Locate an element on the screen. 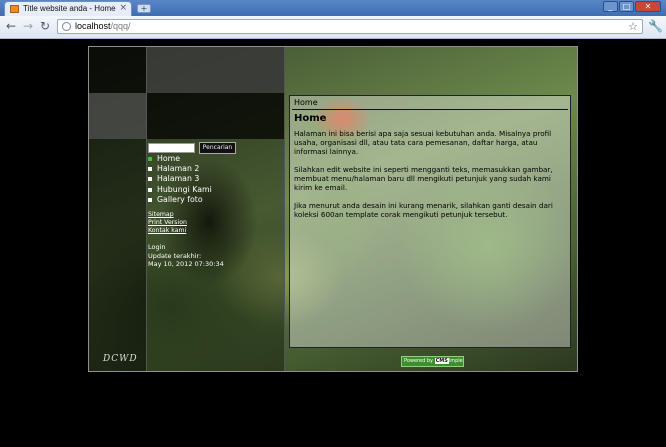  new-tab-button: + is located at coordinates (144, 8).